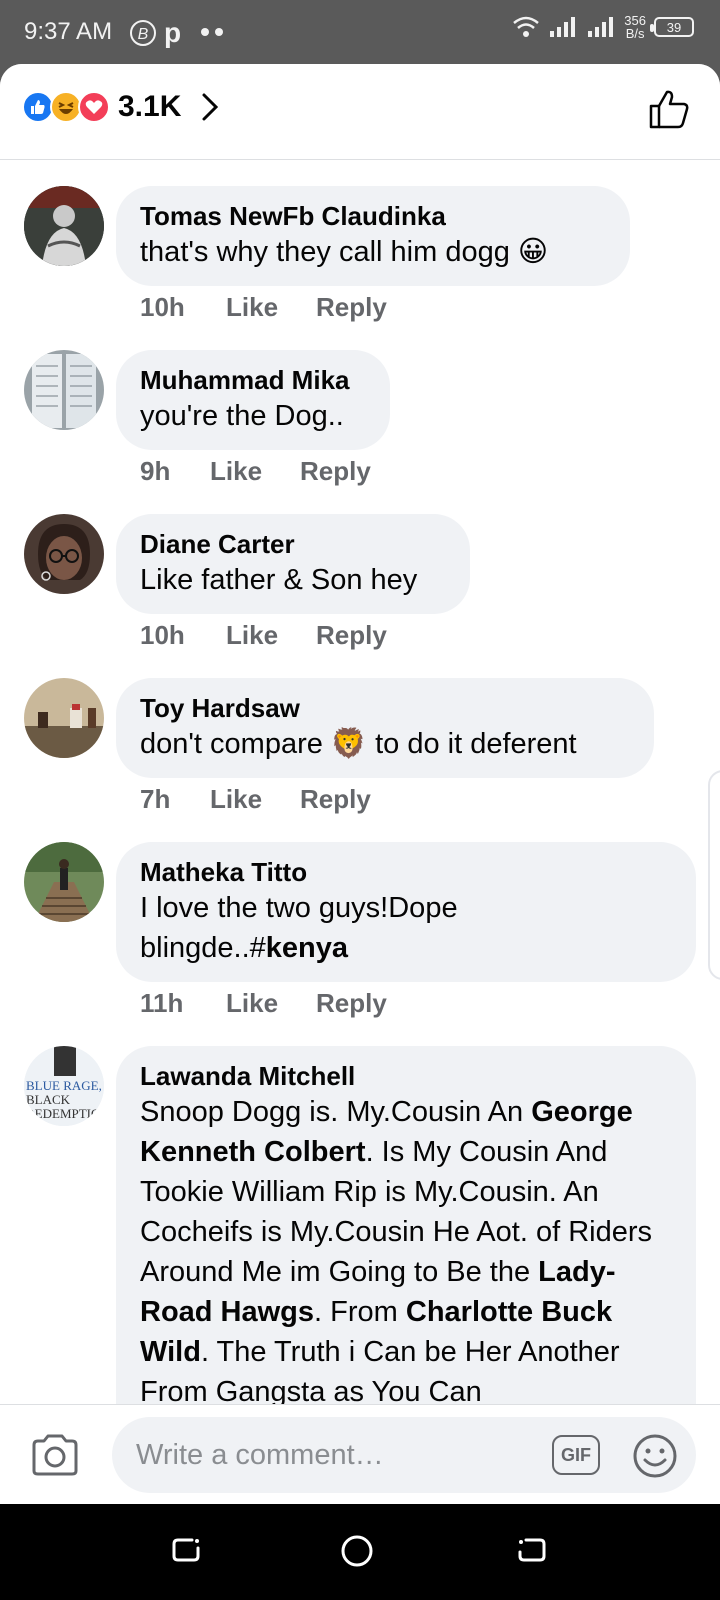 This screenshot has width=720, height=1600. I want to click on more-notifications-icon, so click(212, 32).